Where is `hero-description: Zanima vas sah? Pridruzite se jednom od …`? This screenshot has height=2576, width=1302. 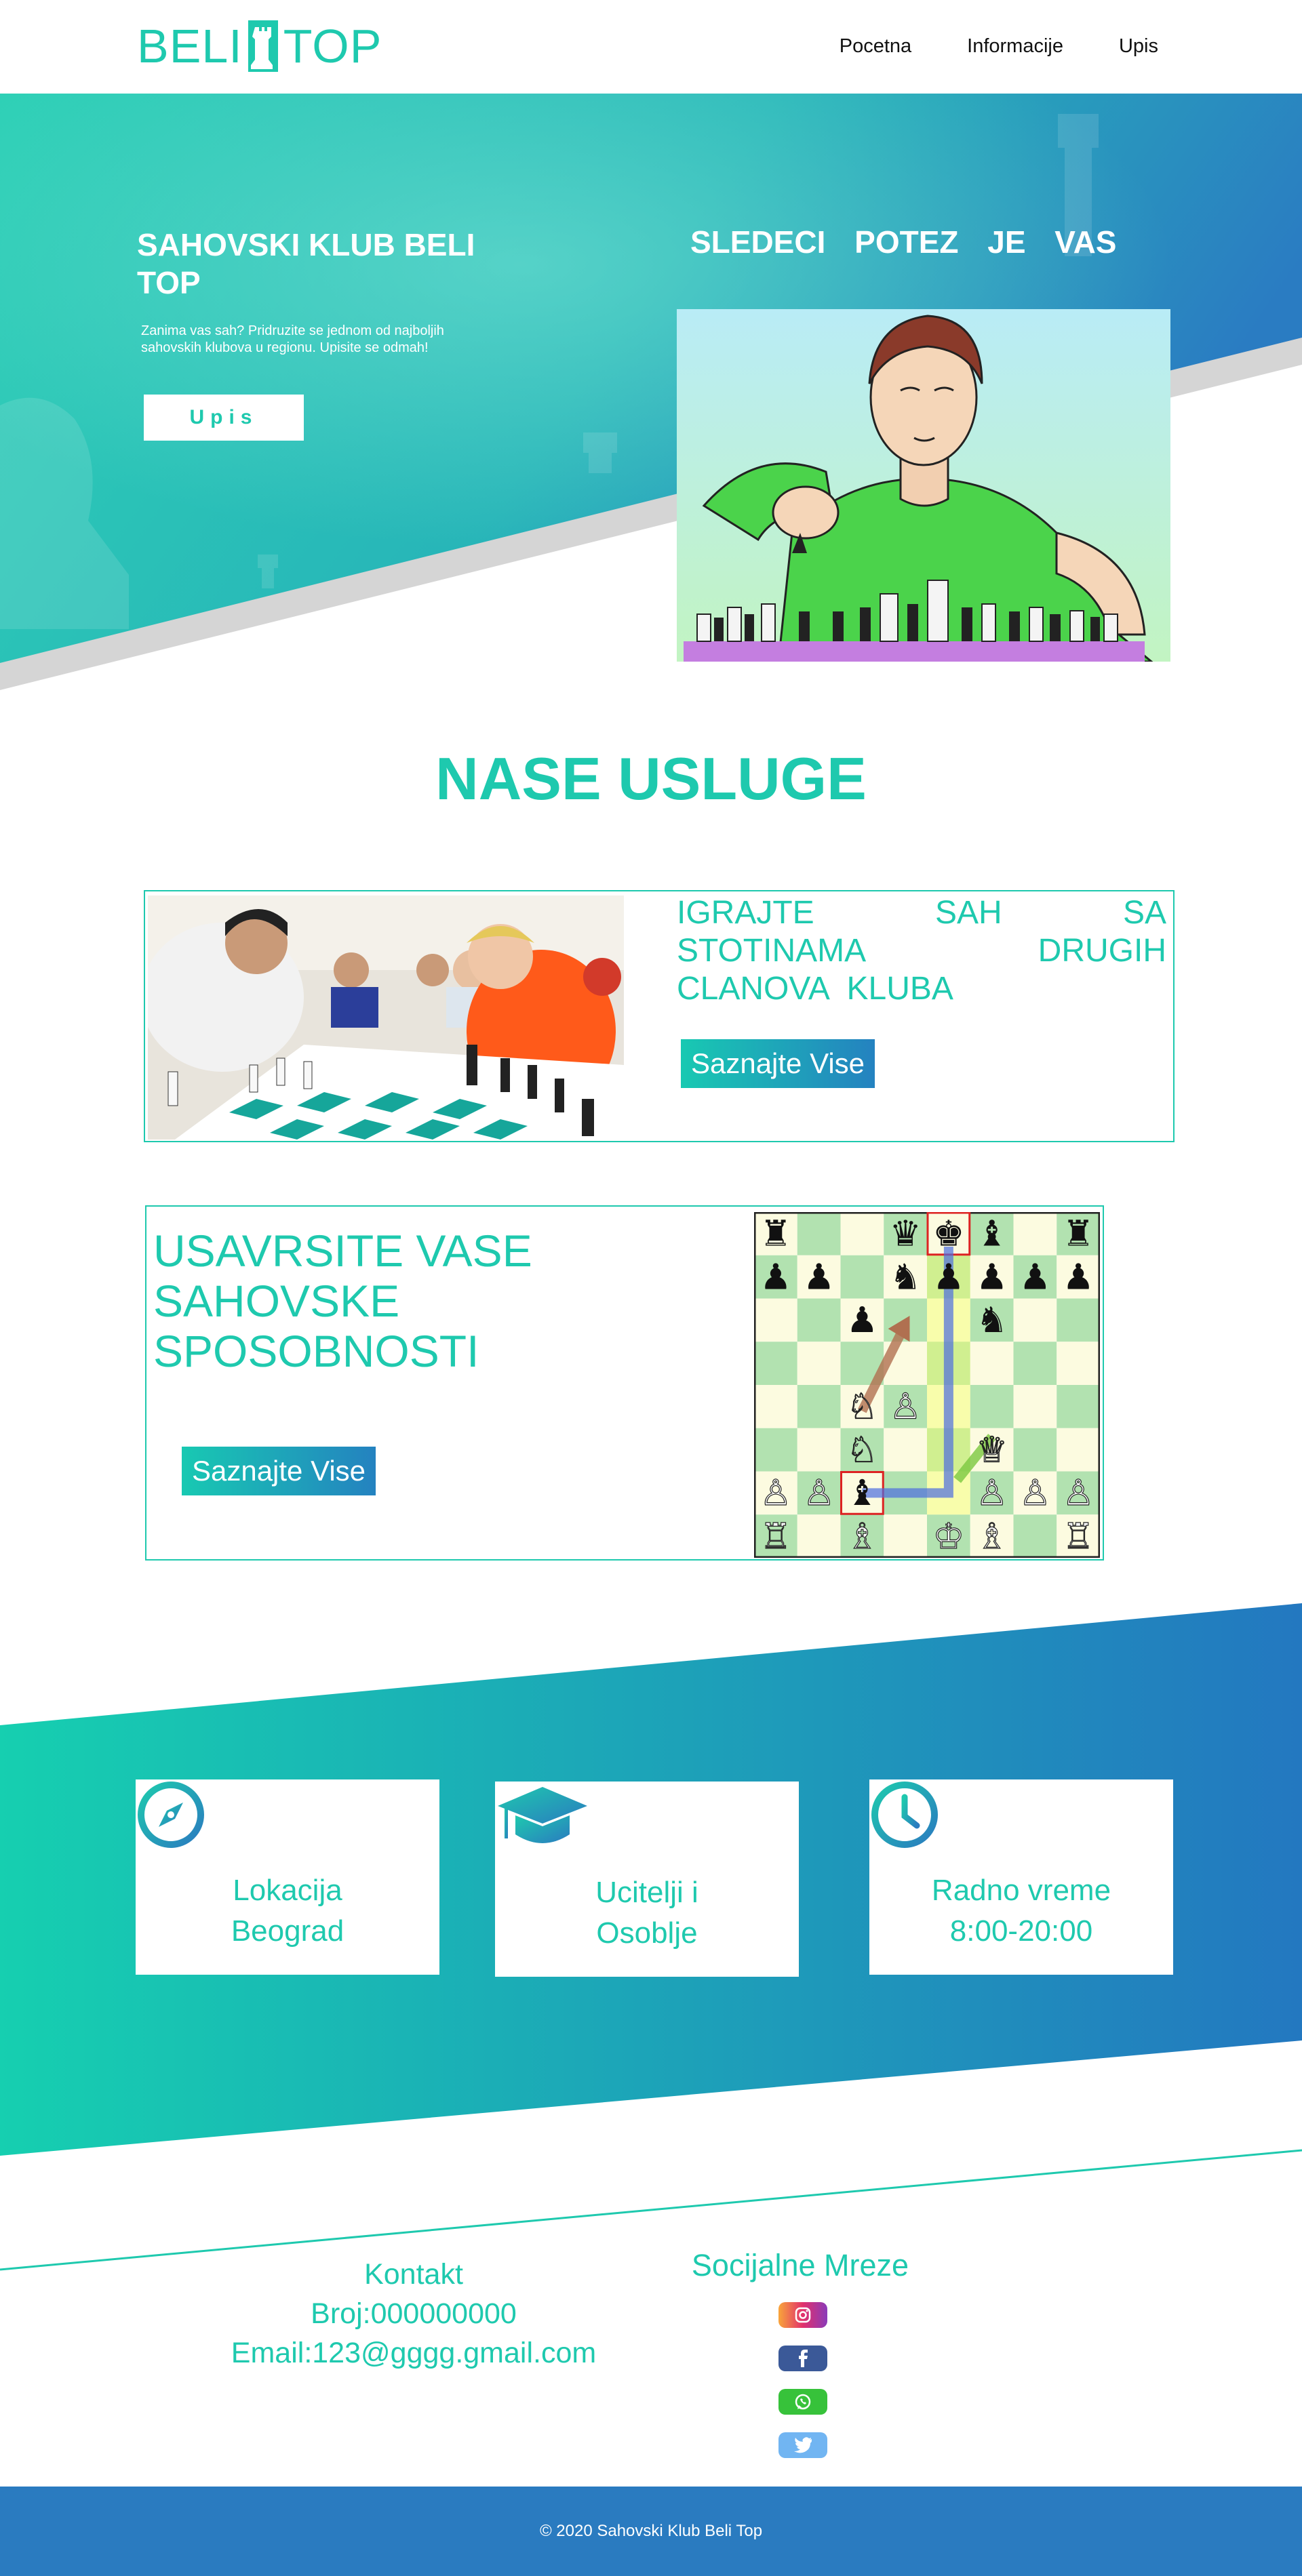
hero-description: Zanima vas sah? Pridruzite se jednom od … is located at coordinates (292, 339).